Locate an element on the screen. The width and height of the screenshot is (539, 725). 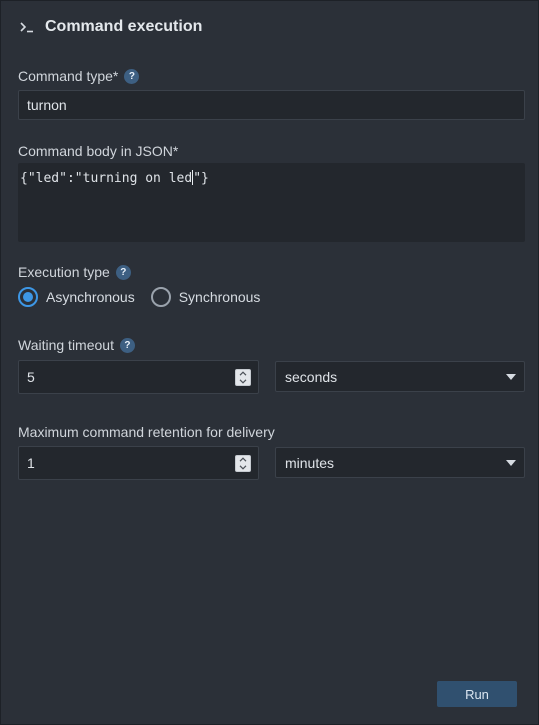
waiting-timeout-help-icon: ? is located at coordinates (127, 345).